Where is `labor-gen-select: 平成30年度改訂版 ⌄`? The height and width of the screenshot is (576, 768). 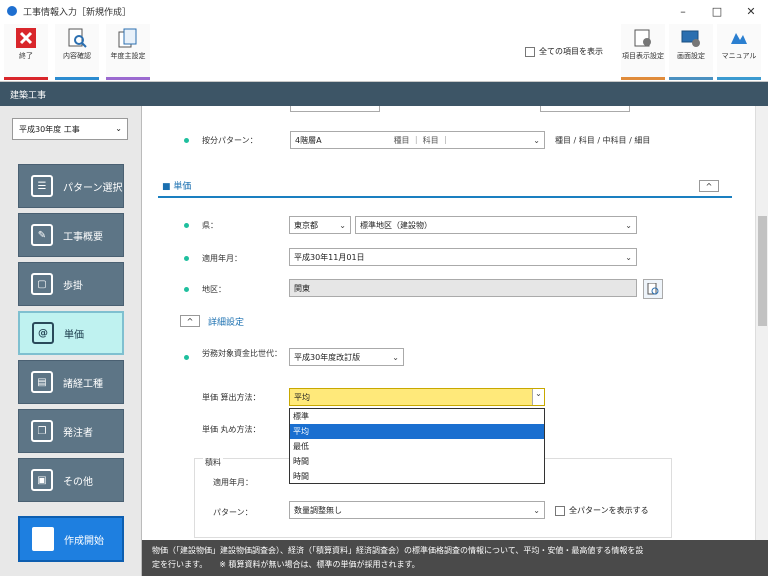 labor-gen-select: 平成30年度改訂版 ⌄ is located at coordinates (346, 357).